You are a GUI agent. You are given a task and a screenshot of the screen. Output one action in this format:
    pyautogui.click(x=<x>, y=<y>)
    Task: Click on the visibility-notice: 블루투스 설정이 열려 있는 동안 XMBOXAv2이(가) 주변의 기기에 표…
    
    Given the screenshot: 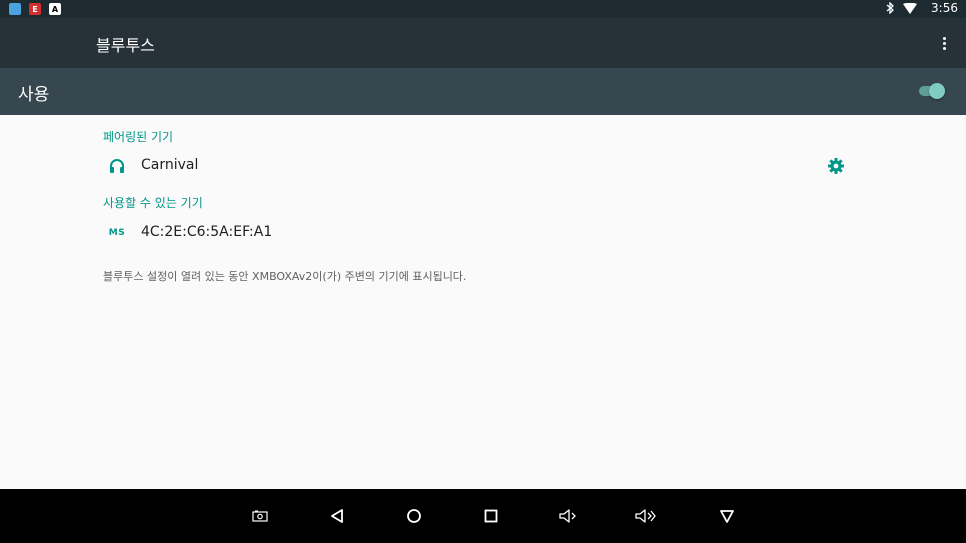 What is the action you would take?
    pyautogui.click(x=285, y=276)
    